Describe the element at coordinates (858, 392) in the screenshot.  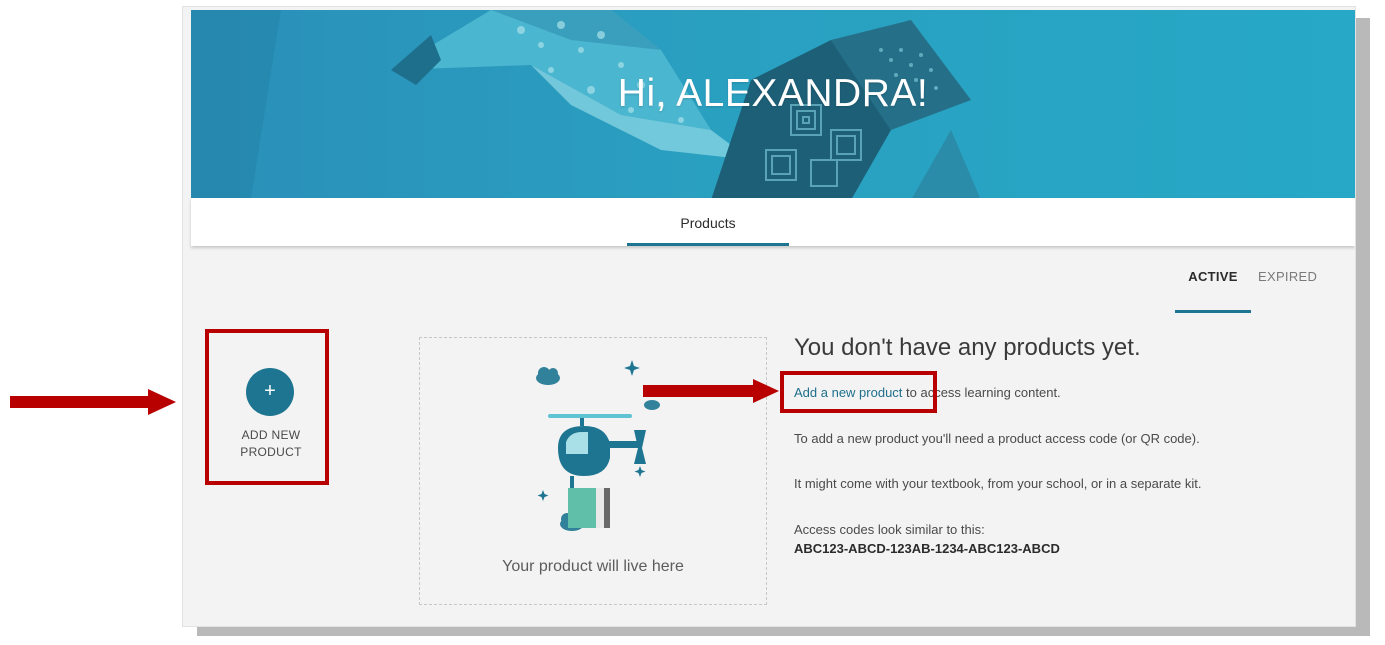
I see `add-link-highlight` at that location.